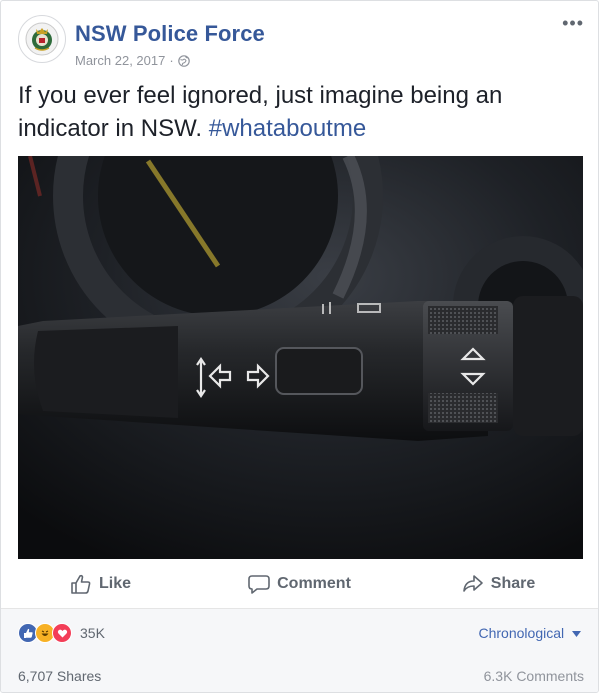  I want to click on thumbs-up-icon, so click(81, 584).